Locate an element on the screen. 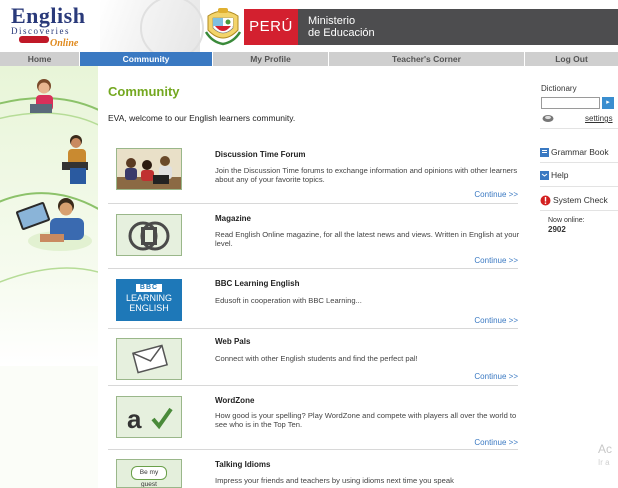 The width and height of the screenshot is (618, 488). ministry-banner: Ministerio de Educación is located at coordinates (458, 27).